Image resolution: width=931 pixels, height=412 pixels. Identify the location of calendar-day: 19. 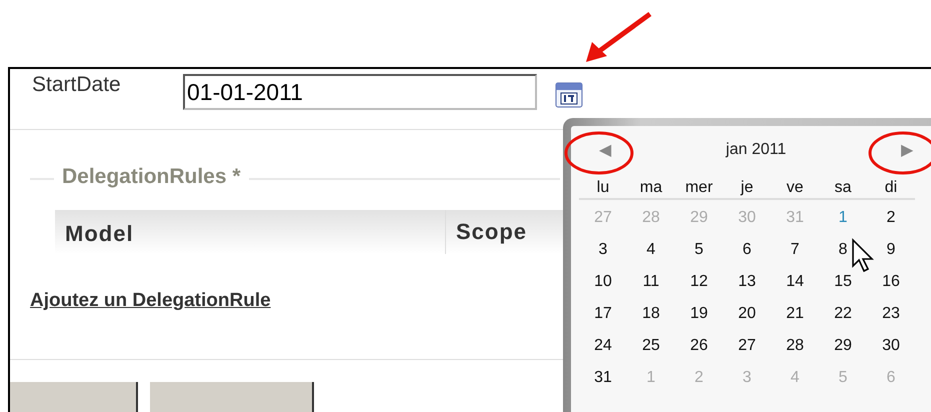
(699, 314).